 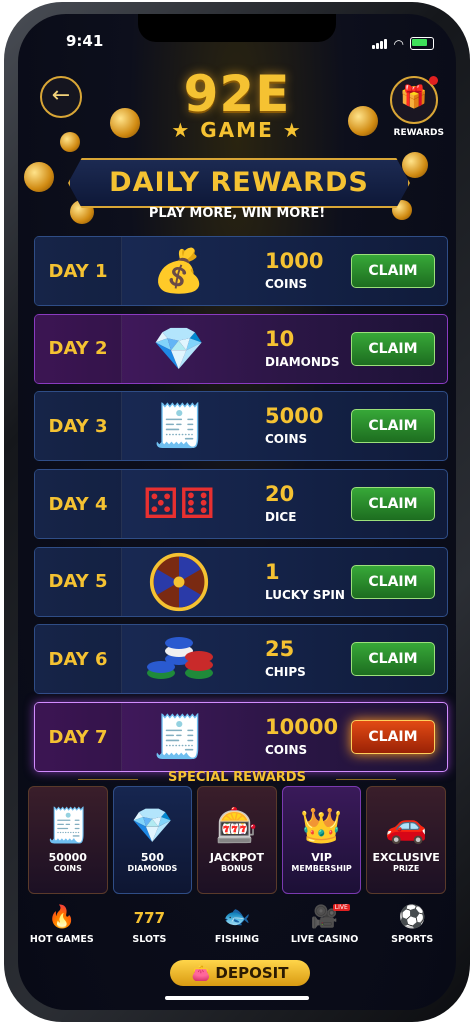 What do you see at coordinates (379, 43) in the screenshot?
I see `signal-icon` at bounding box center [379, 43].